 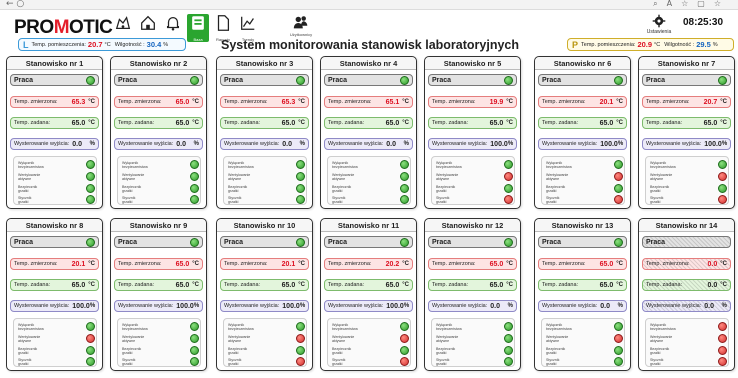 I want to click on output-level: Wysterowanie wyjścia: 100.0%, so click(x=368, y=306).